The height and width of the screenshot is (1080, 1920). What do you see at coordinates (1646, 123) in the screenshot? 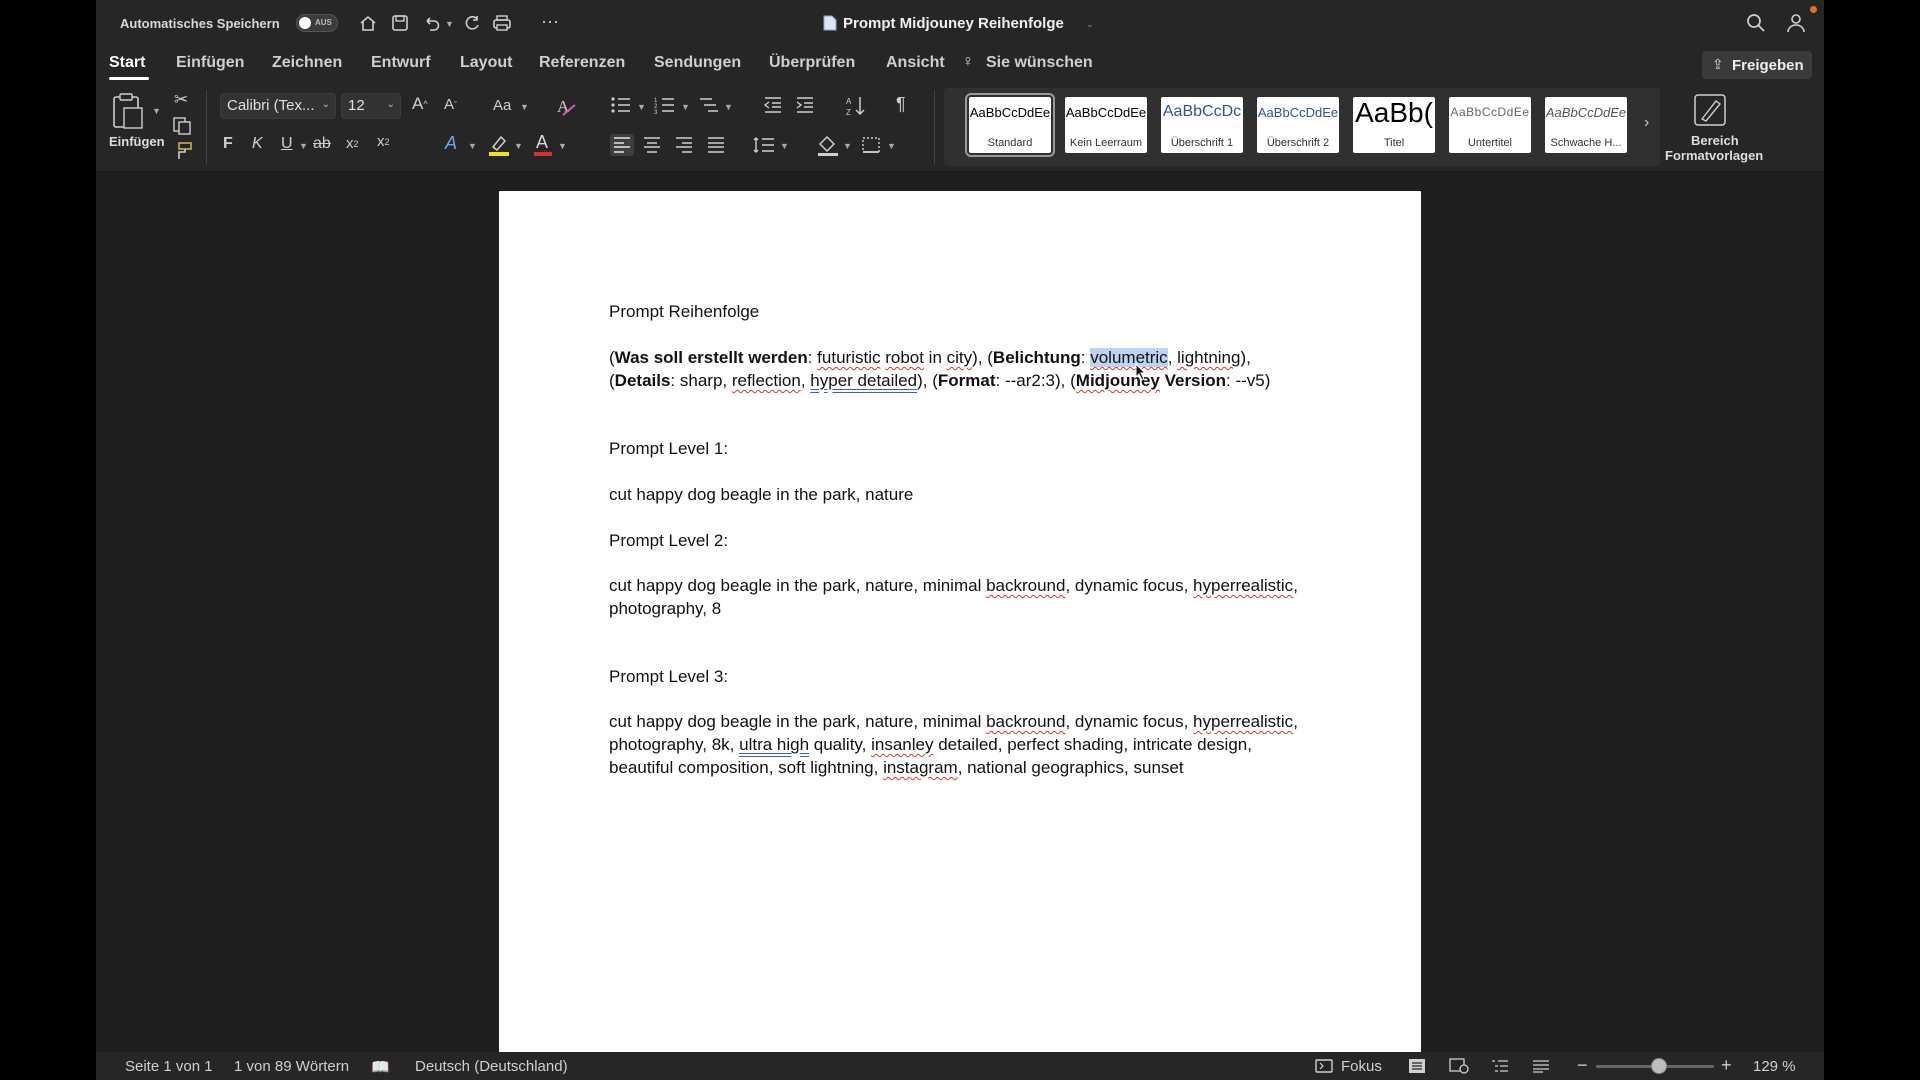
I see `styles-gallery-chevron-right-icon: ›` at bounding box center [1646, 123].